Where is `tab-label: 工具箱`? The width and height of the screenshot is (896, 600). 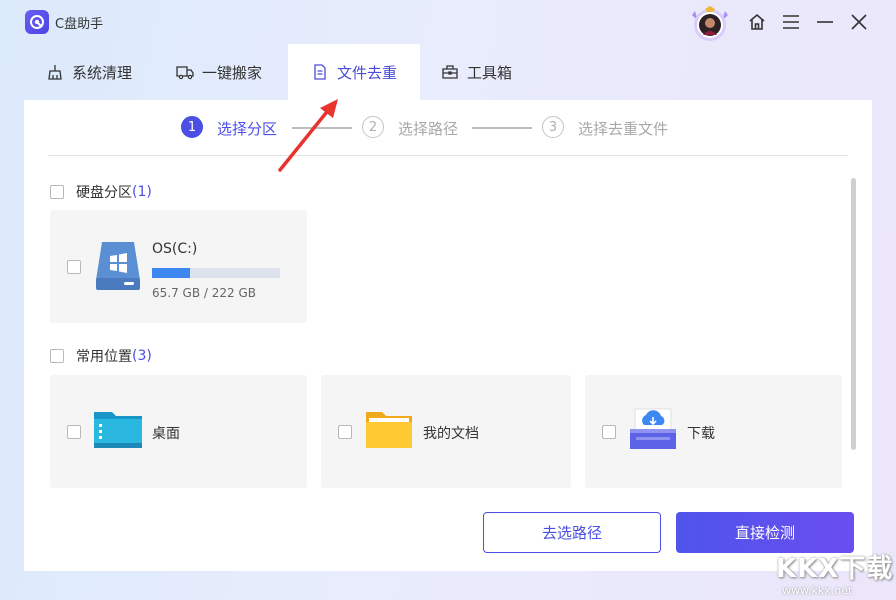
tab-label: 工具箱 is located at coordinates (490, 72).